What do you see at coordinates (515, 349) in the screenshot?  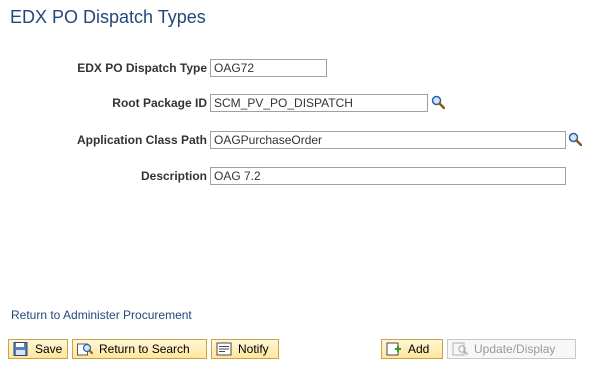 I see `update-display-button-label: Update/Display` at bounding box center [515, 349].